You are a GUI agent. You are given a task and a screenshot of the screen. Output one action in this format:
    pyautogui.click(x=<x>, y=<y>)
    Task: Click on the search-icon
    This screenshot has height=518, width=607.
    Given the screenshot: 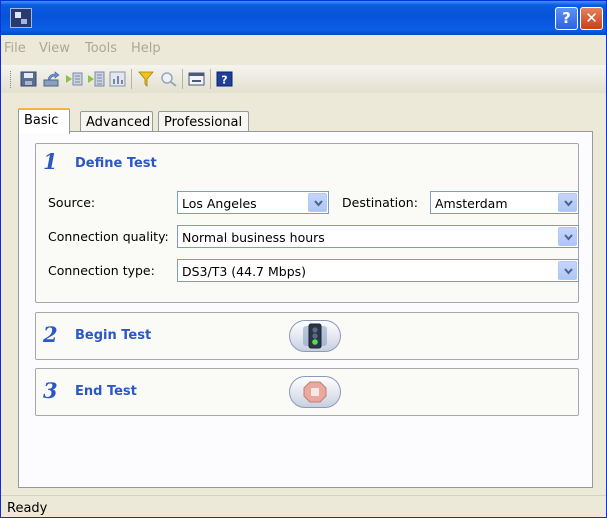 What is the action you would take?
    pyautogui.click(x=169, y=79)
    